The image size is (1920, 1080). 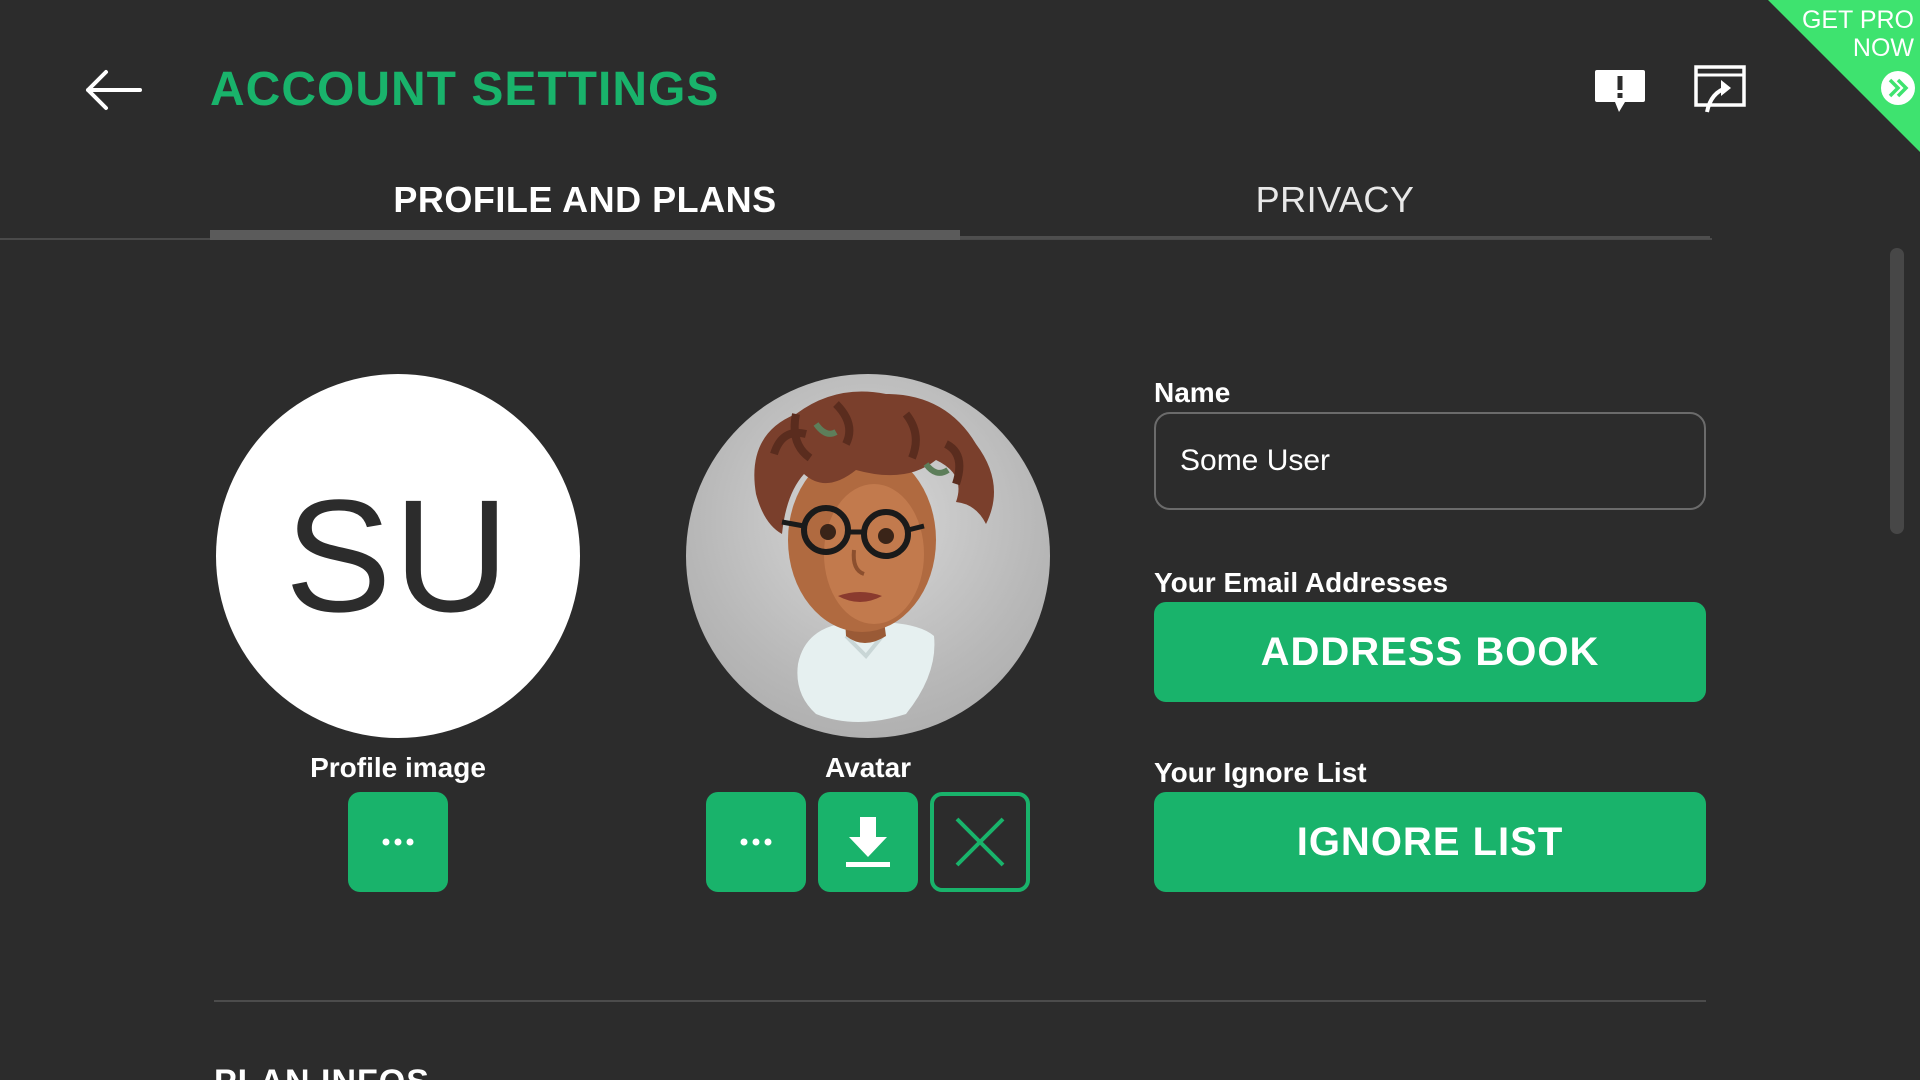 What do you see at coordinates (1857, 20) in the screenshot?
I see `promo-line1: GET PRO` at bounding box center [1857, 20].